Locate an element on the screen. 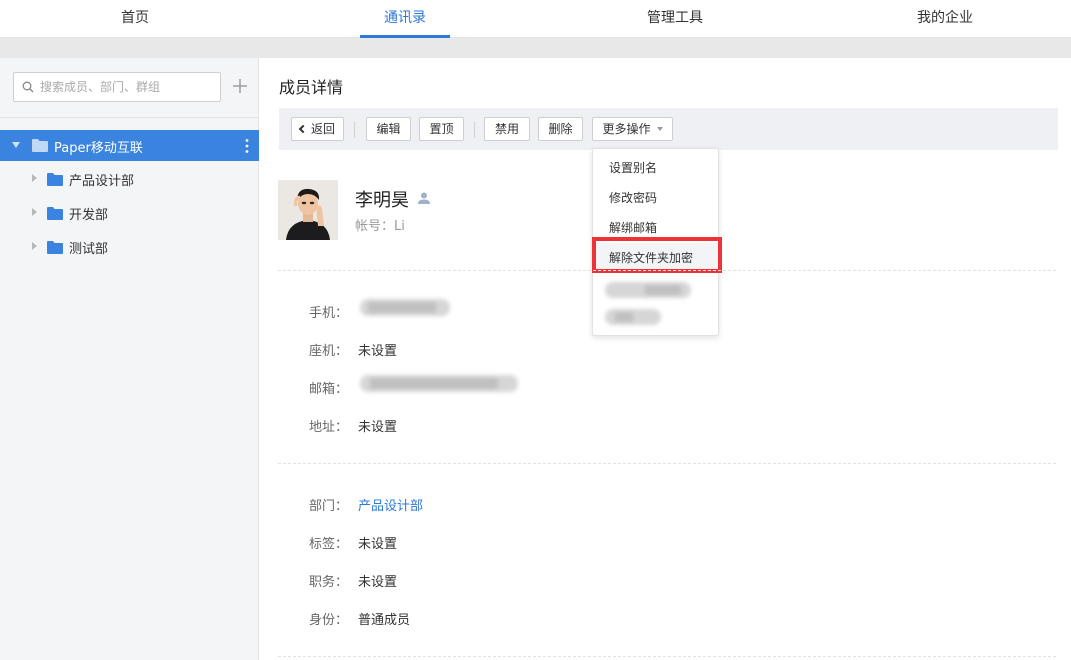 The image size is (1071, 660). tree-item-testing: 测试部 is located at coordinates (129, 247).